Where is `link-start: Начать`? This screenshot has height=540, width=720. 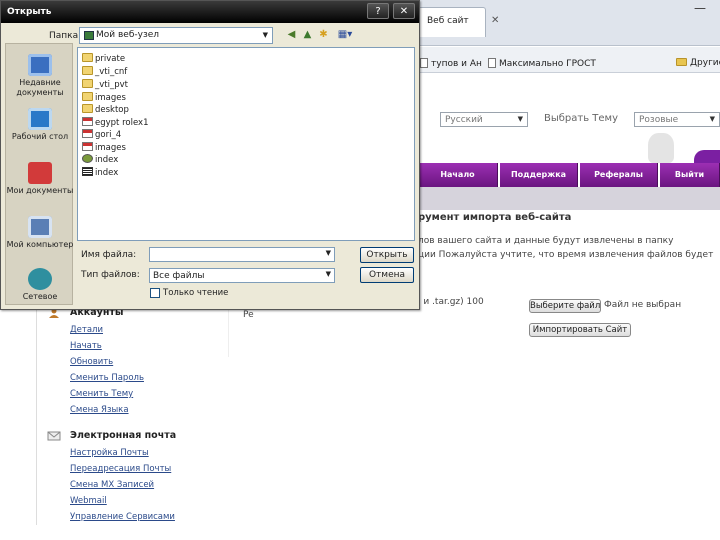
link-start: Начать is located at coordinates (86, 346).